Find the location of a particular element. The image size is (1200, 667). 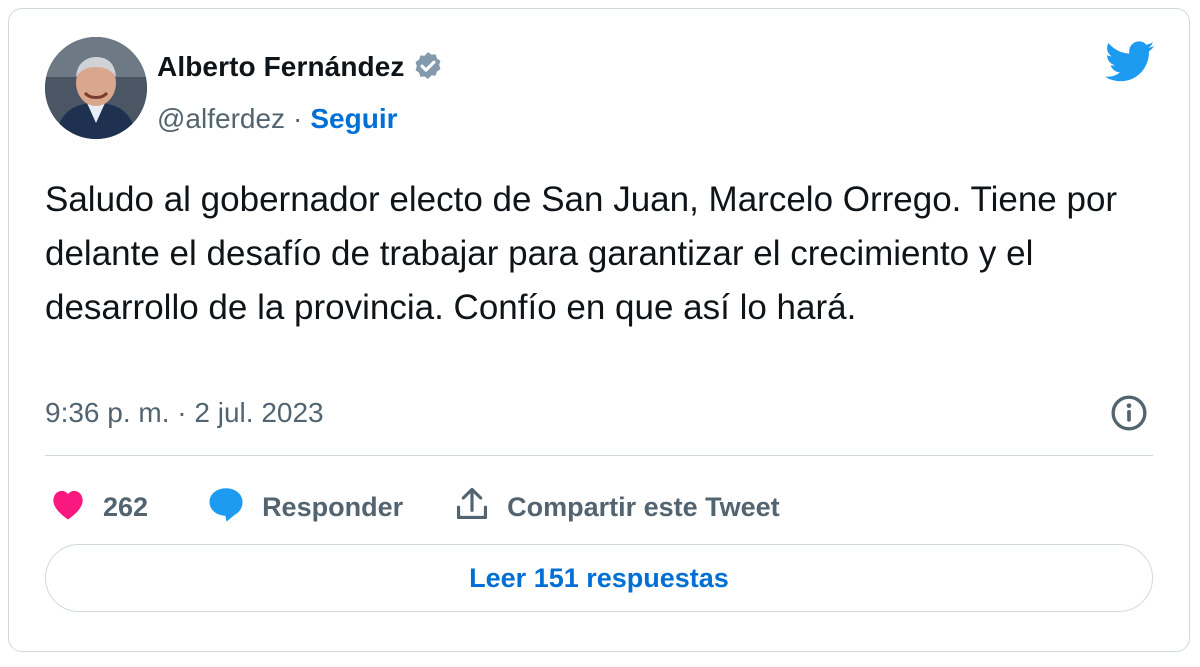

share-upload-icon is located at coordinates (472, 507).